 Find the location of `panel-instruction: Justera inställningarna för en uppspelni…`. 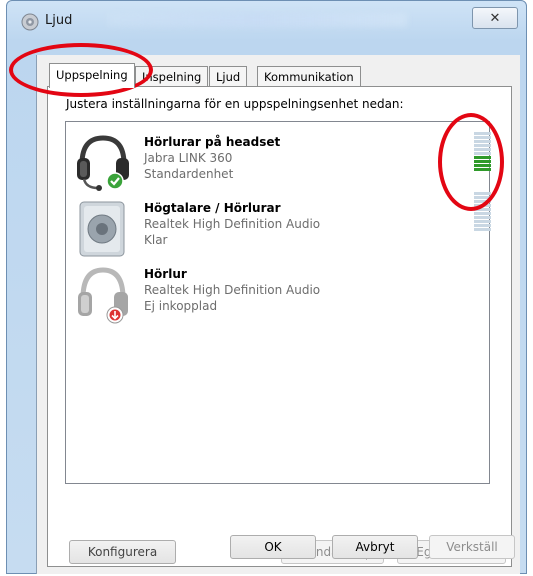

panel-instruction: Justera inställningarna för en uppspelni… is located at coordinates (235, 104).